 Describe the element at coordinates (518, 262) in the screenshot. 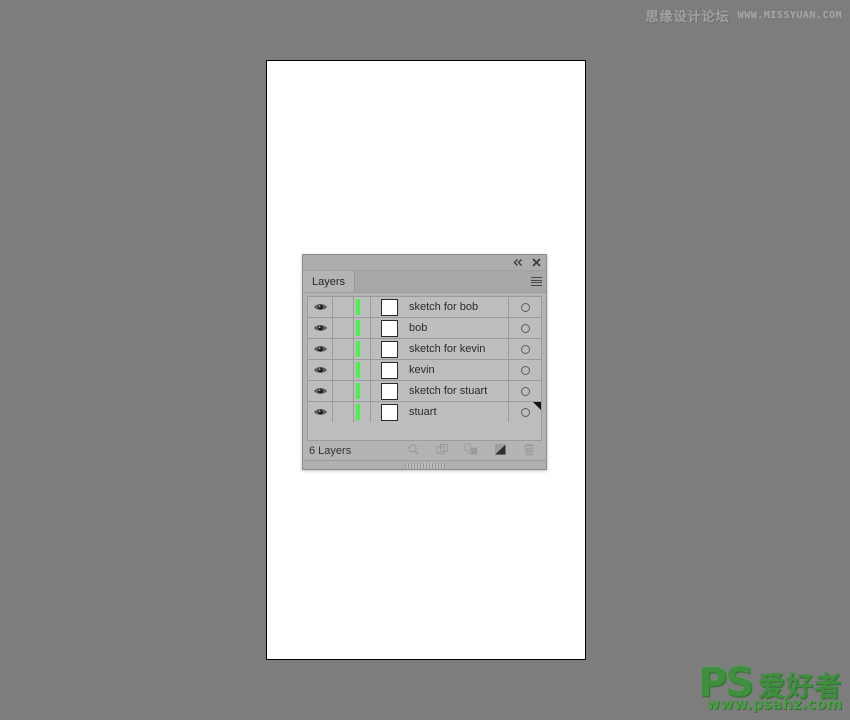

I see `double-chevron-left-icon` at that location.